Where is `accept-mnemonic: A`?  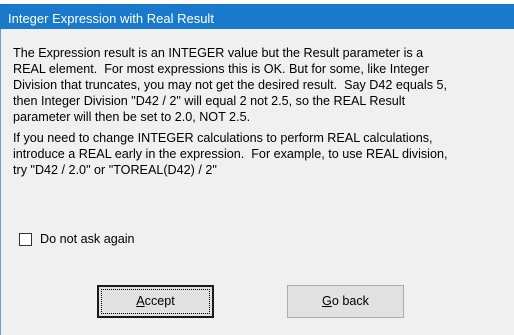
accept-mnemonic: A is located at coordinates (140, 301).